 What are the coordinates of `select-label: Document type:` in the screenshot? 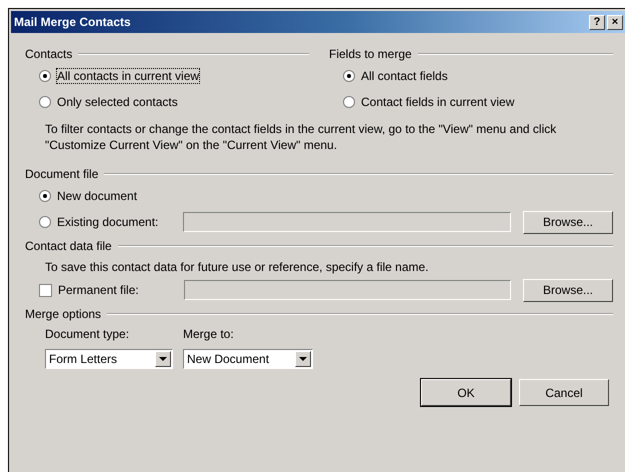 It's located at (87, 334).